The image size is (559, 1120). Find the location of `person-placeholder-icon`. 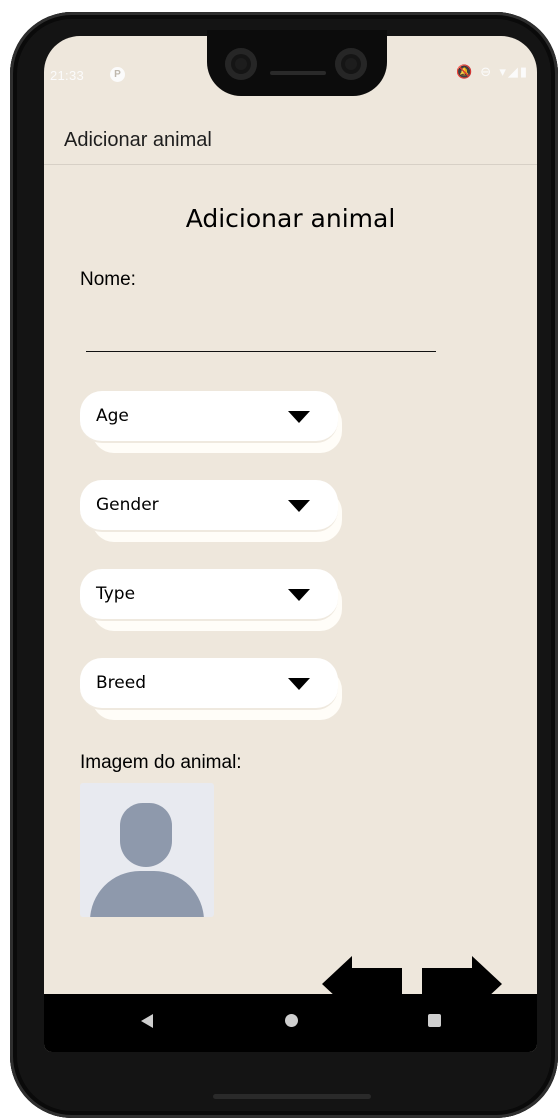

person-placeholder-icon is located at coordinates (146, 835).